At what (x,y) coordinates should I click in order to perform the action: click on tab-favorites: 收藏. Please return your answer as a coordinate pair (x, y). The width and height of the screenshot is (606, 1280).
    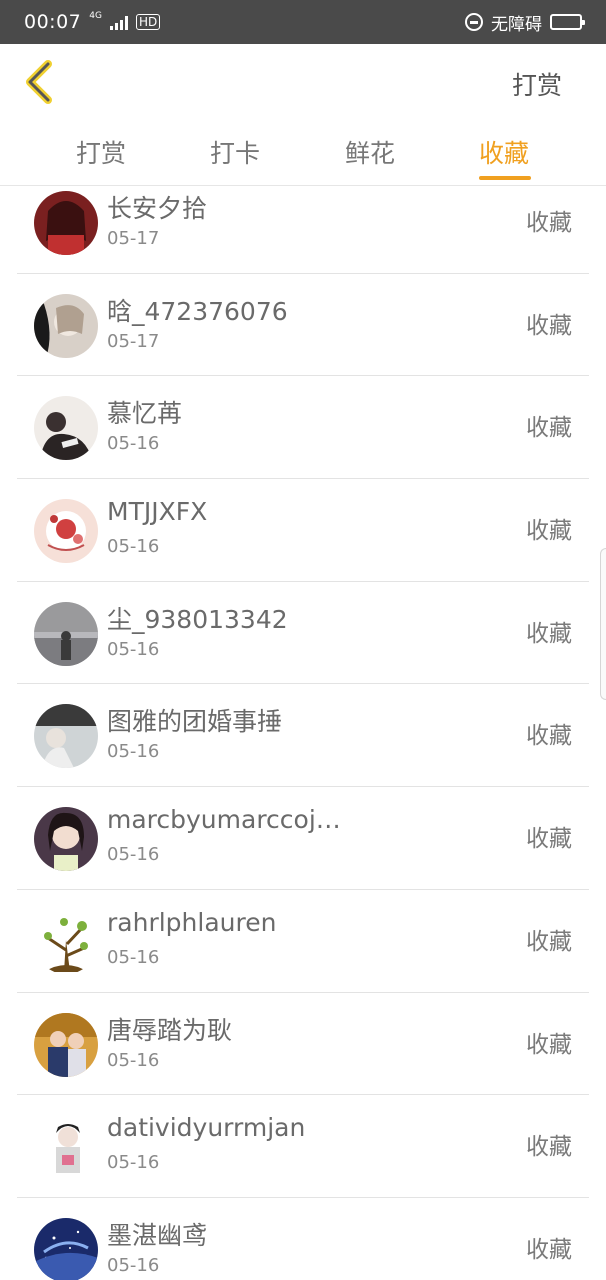
    Looking at the image, I should click on (504, 152).